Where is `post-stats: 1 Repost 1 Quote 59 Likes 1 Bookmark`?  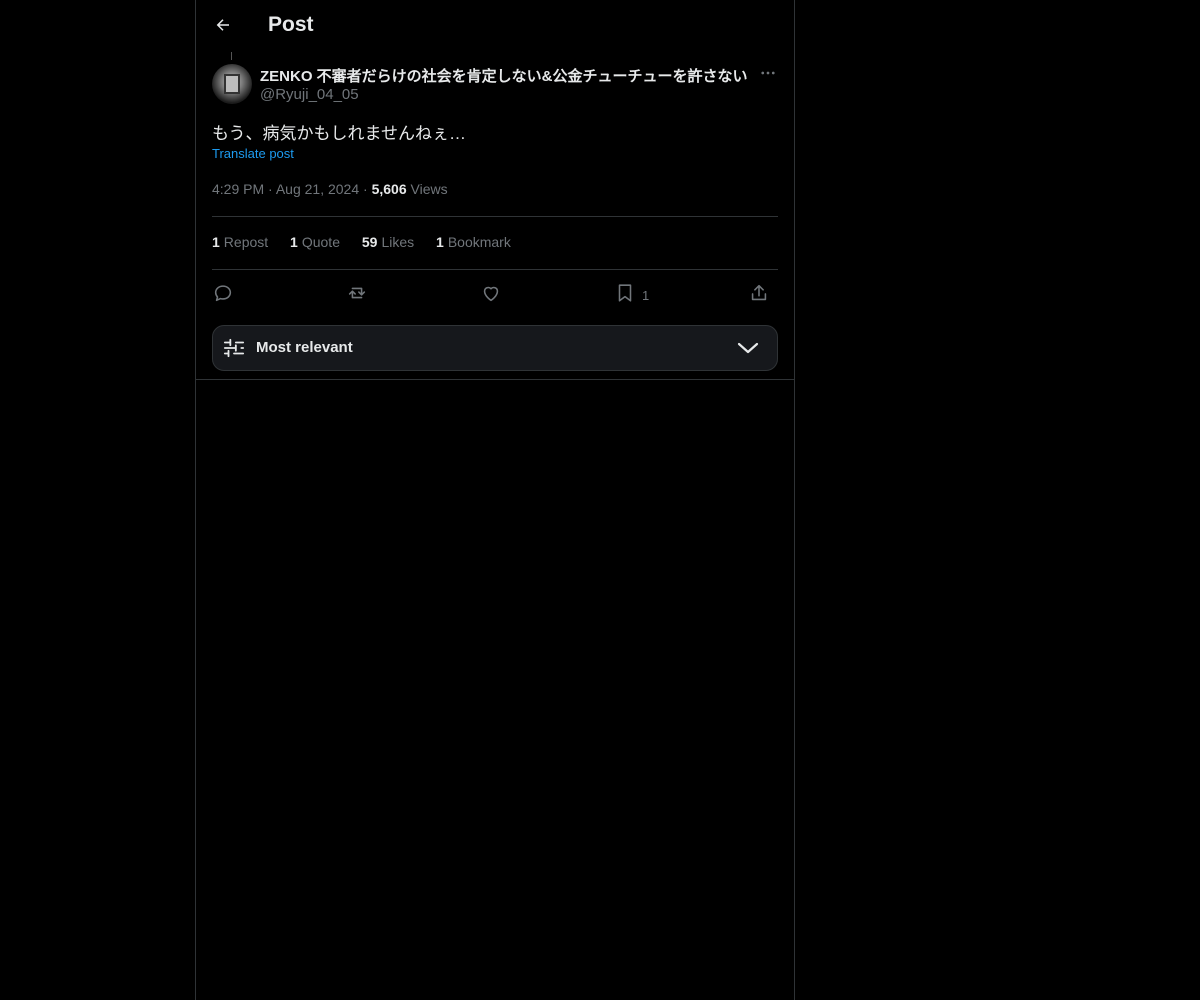
post-stats: 1 Repost 1 Quote 59 Likes 1 Bookmark is located at coordinates (370, 242).